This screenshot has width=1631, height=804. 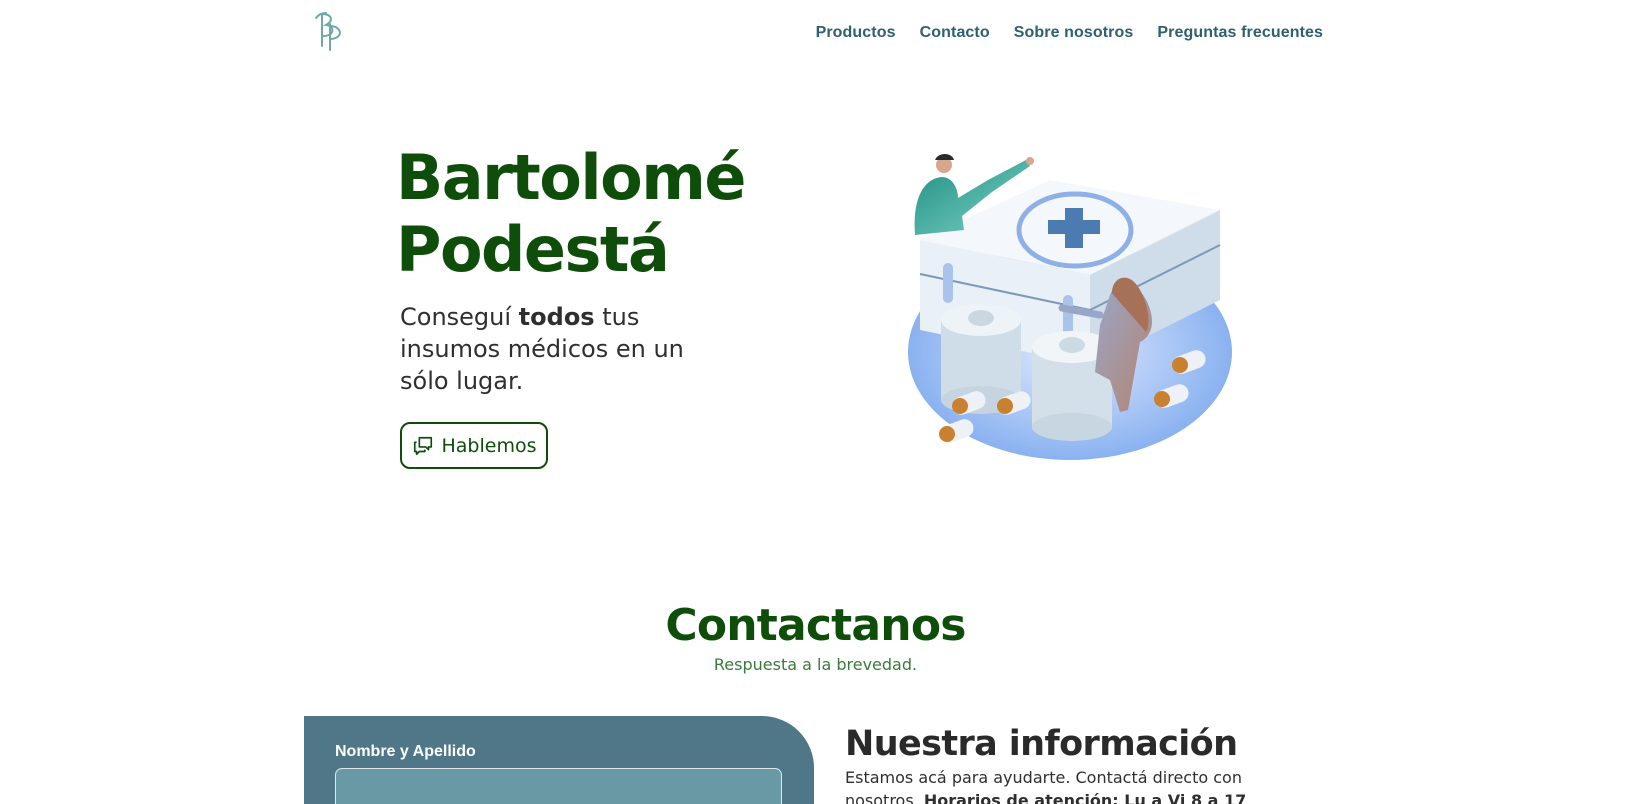 I want to click on contact-subtitle: Respuesta a la brevedad., so click(x=815, y=664).